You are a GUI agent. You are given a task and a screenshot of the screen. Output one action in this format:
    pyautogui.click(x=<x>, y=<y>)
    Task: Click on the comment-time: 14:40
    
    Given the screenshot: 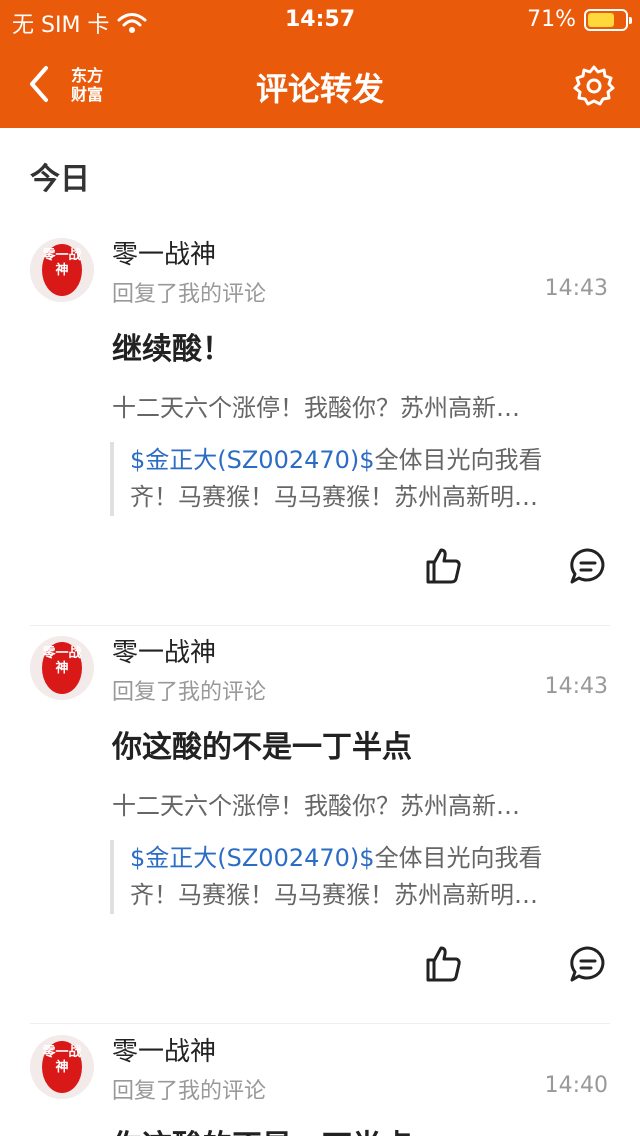 What is the action you would take?
    pyautogui.click(x=576, y=1085)
    